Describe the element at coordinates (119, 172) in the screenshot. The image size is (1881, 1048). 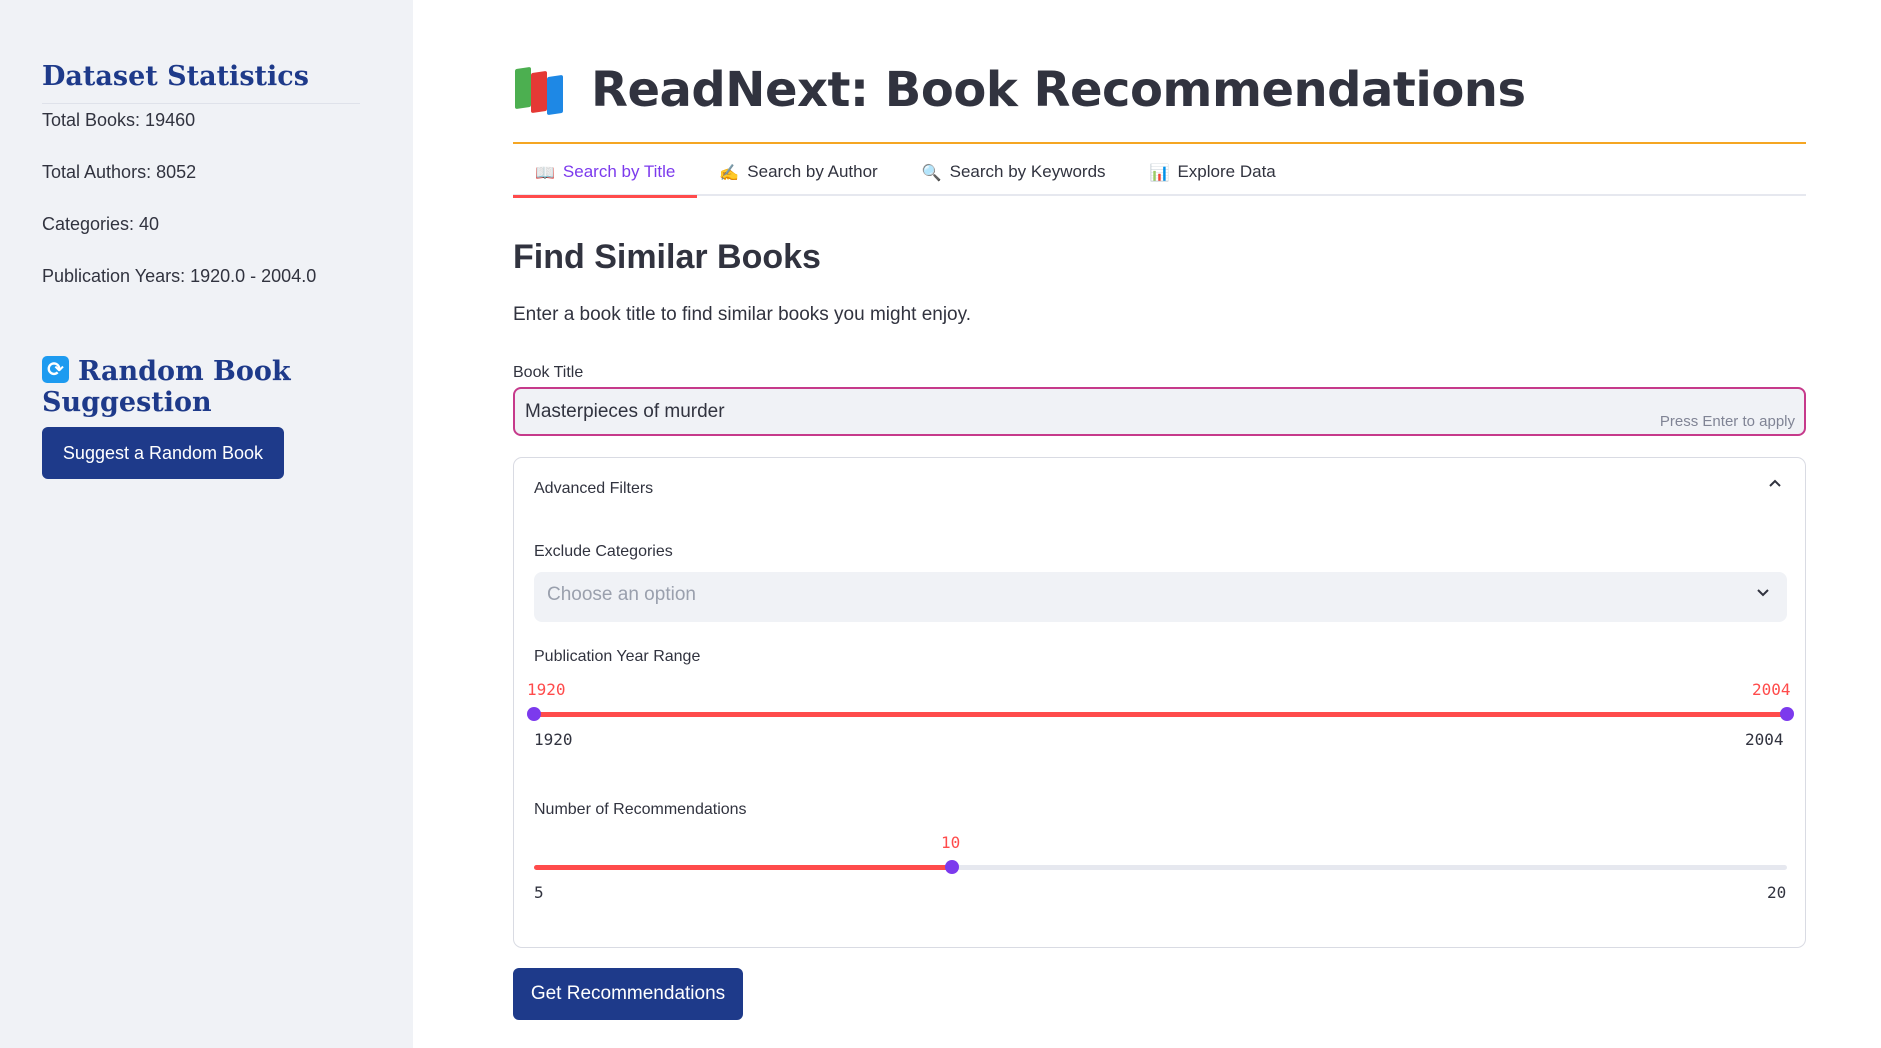
I see `stat-total-authors: Total Authors: 8052` at that location.